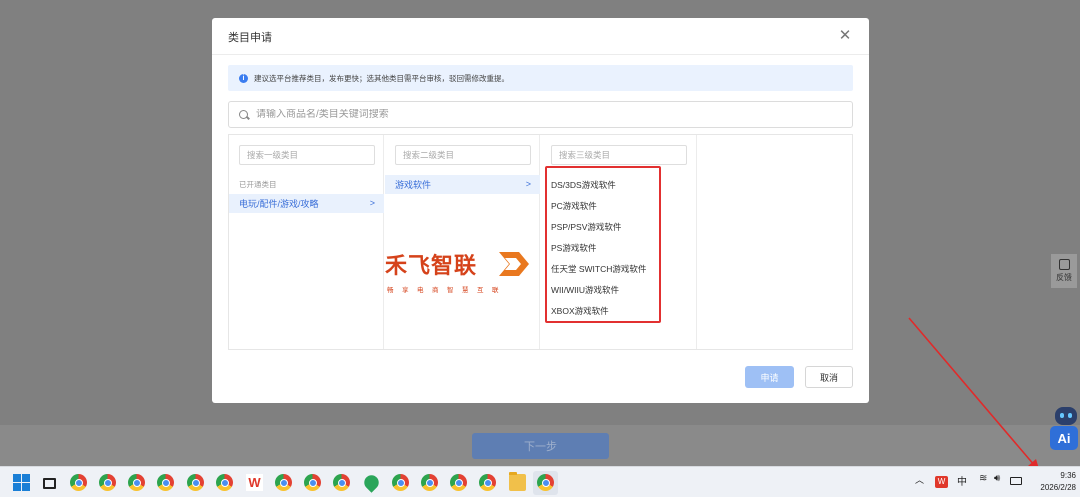 The height and width of the screenshot is (497, 1080). What do you see at coordinates (49, 482) in the screenshot?
I see `task-view-icon` at bounding box center [49, 482].